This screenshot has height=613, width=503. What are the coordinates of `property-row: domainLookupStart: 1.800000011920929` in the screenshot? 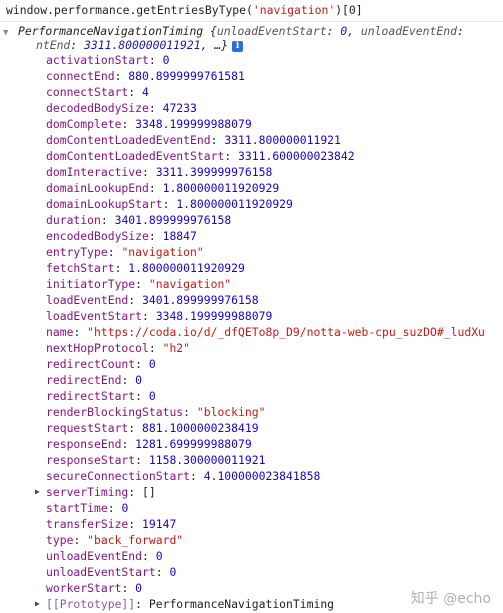 It's located at (251, 204).